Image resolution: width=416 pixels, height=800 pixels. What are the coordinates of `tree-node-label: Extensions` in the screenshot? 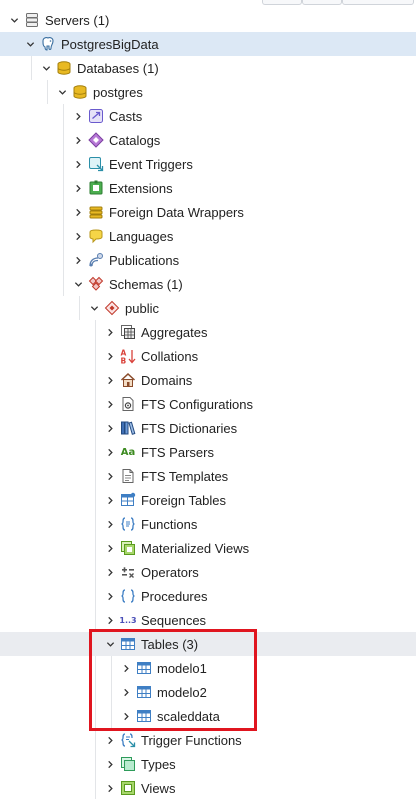 It's located at (141, 188).